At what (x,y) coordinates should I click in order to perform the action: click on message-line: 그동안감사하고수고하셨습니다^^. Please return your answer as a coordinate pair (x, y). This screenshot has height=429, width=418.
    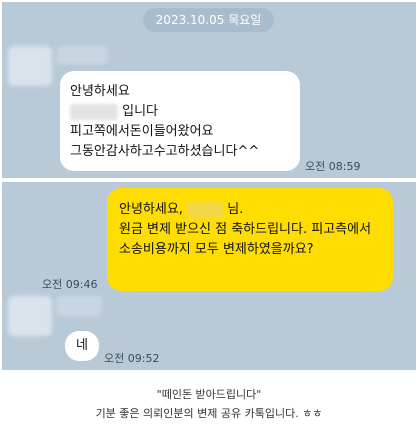
    Looking at the image, I should click on (165, 151).